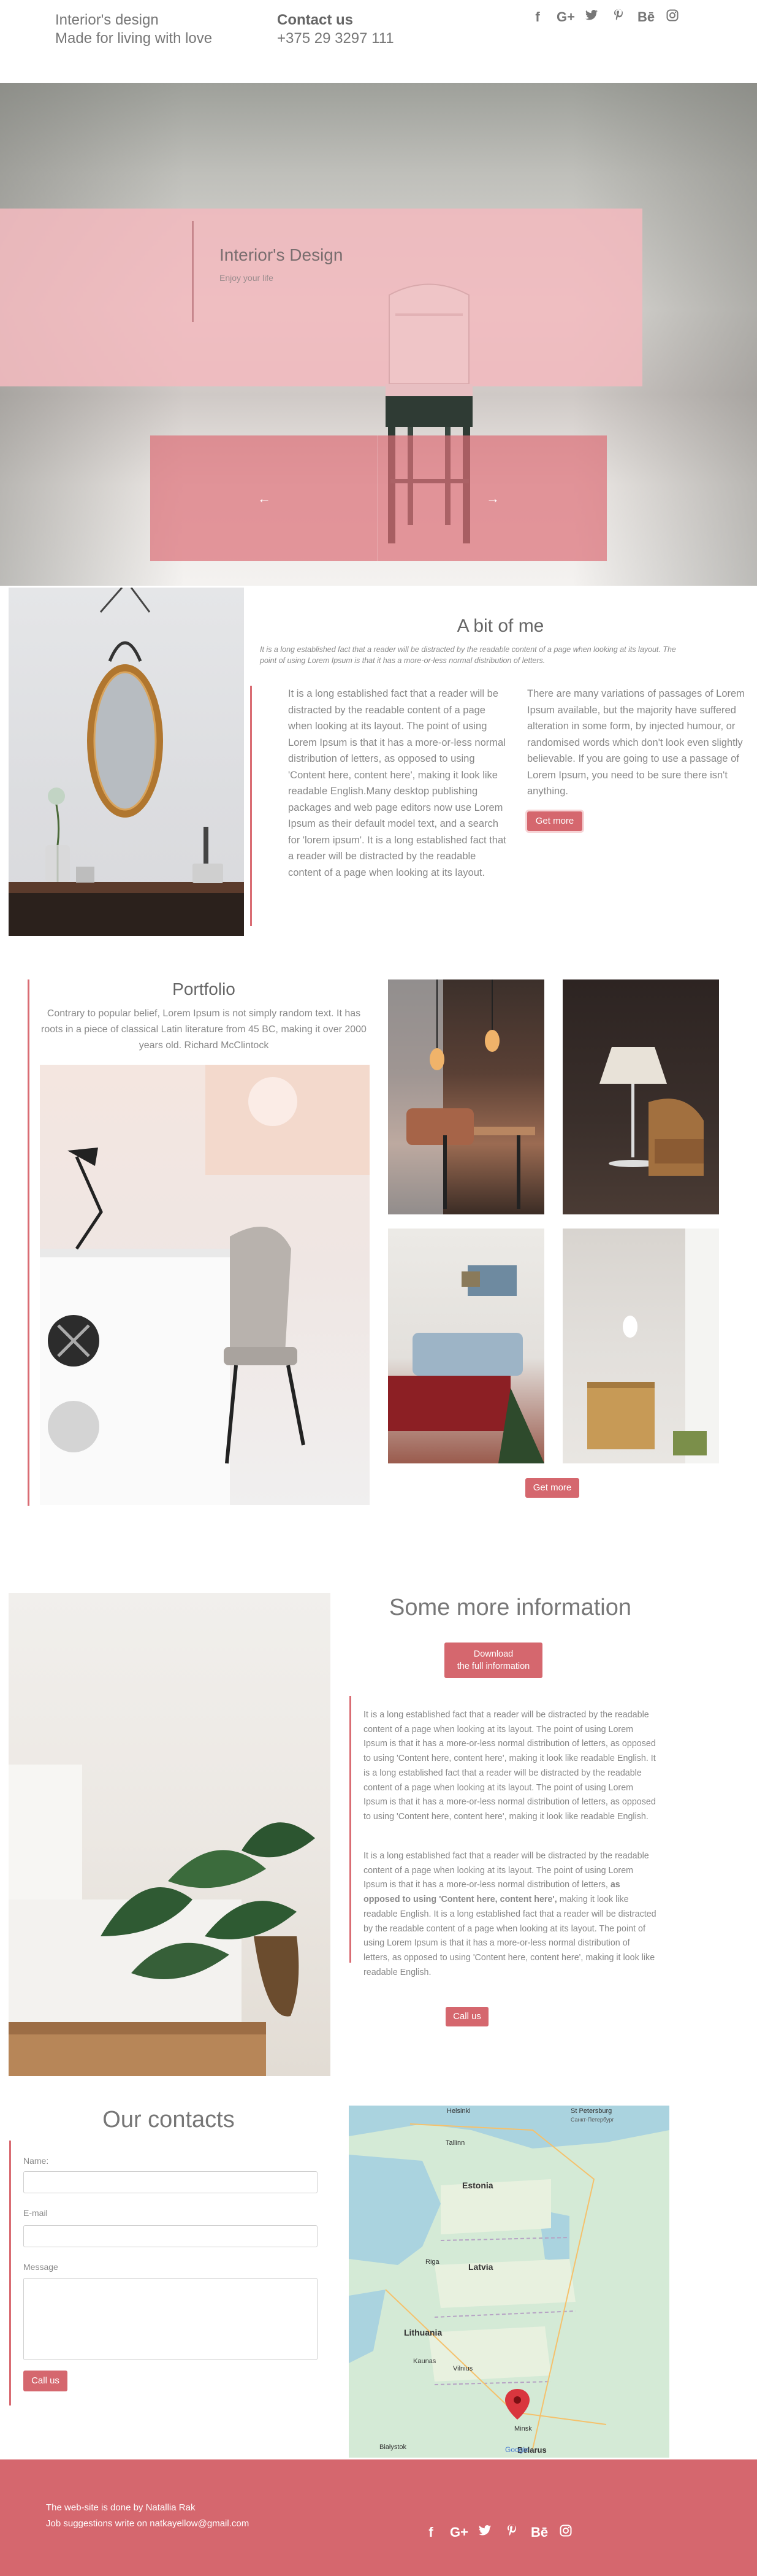  What do you see at coordinates (455, 2143) in the screenshot?
I see `map-label-tallinn: Tallinn` at bounding box center [455, 2143].